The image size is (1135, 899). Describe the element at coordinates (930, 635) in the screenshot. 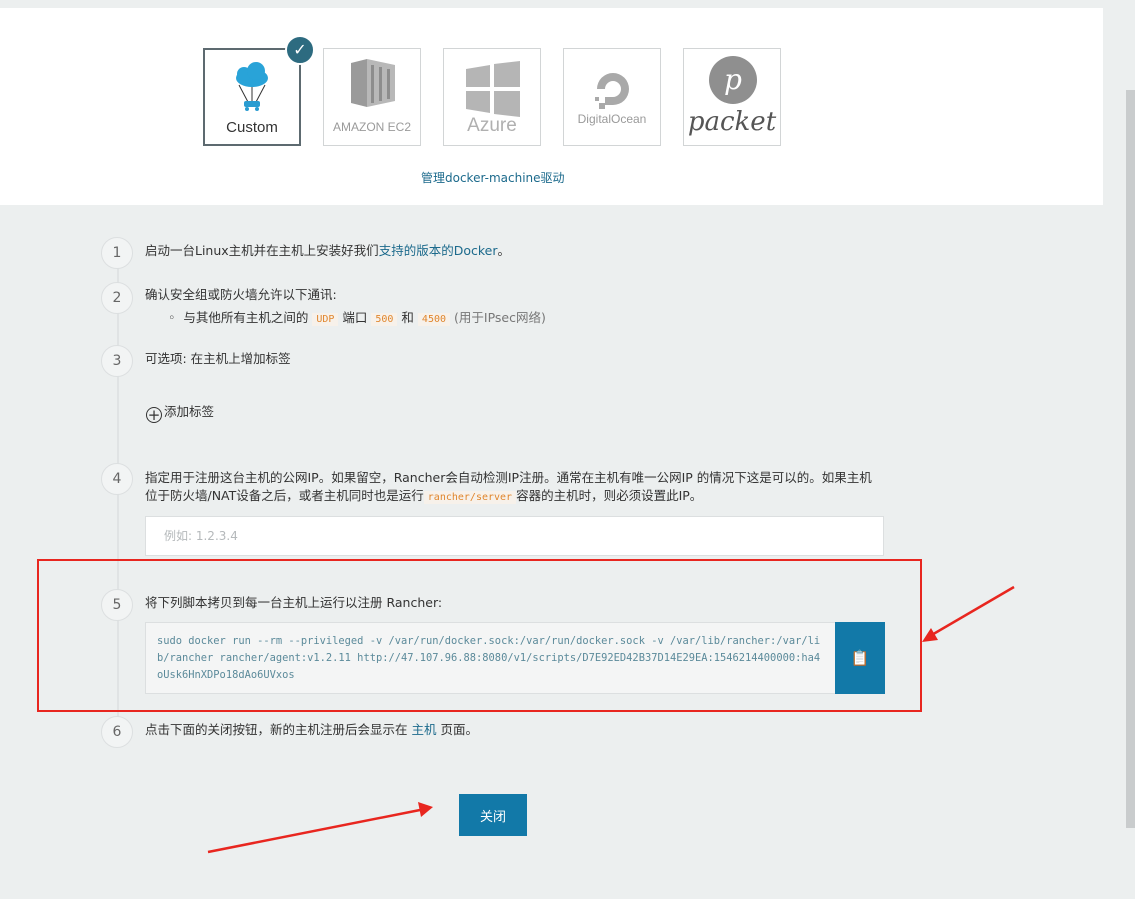

I see `arrow-head-copy` at that location.